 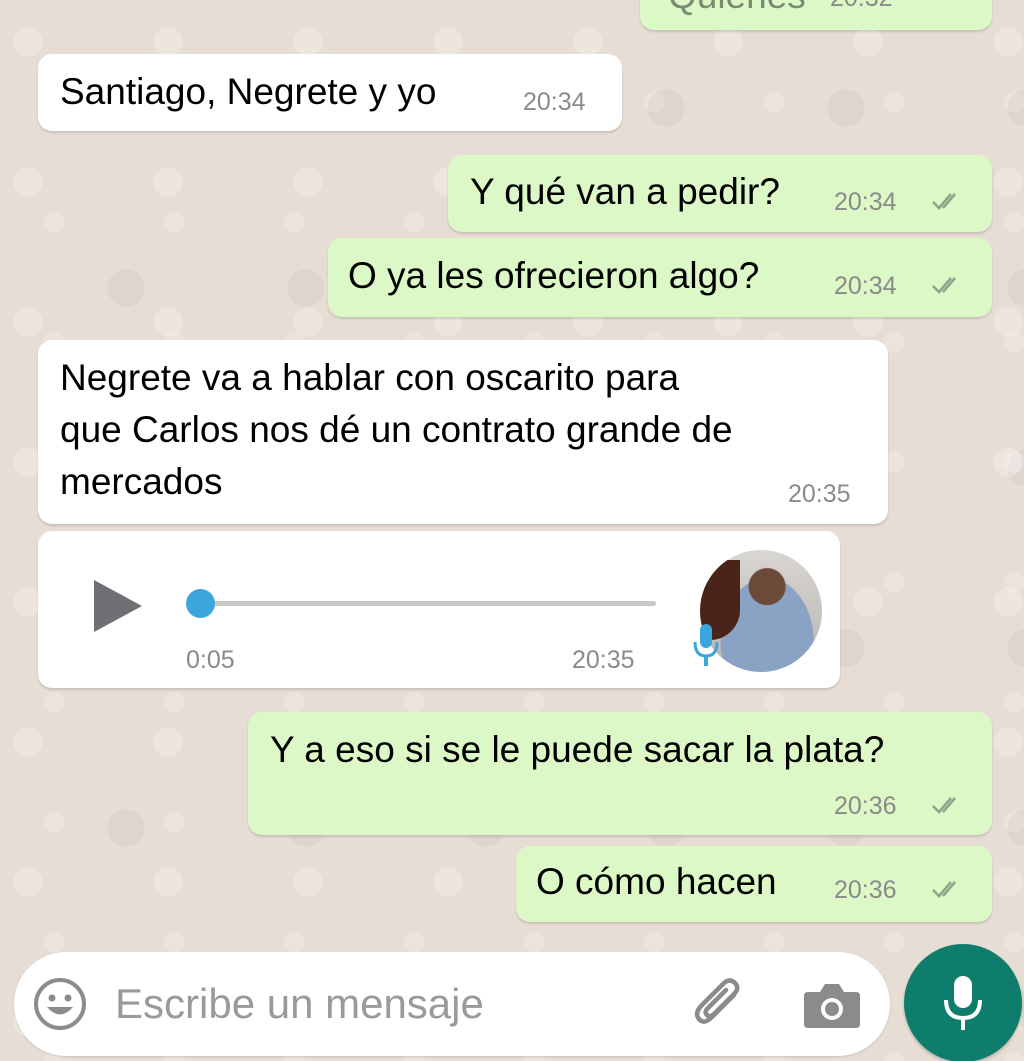 I want to click on message-text-line: mercados, so click(x=141, y=481).